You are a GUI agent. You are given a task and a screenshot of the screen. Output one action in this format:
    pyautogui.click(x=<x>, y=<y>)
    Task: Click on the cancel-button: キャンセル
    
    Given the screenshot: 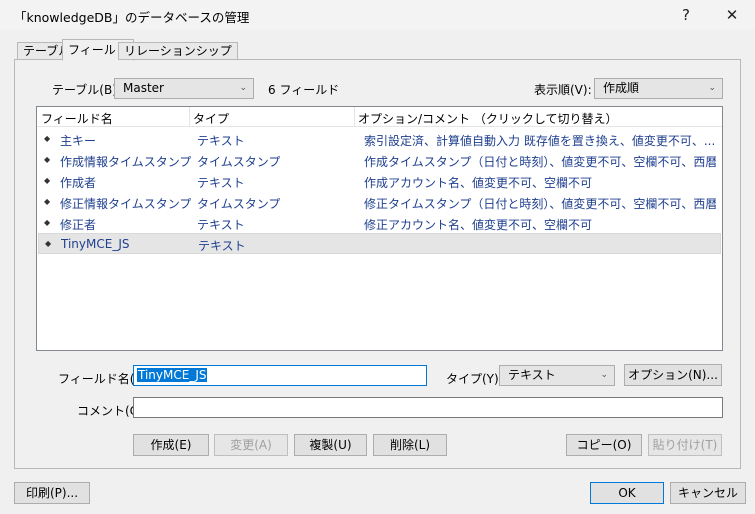 What is the action you would take?
    pyautogui.click(x=708, y=493)
    